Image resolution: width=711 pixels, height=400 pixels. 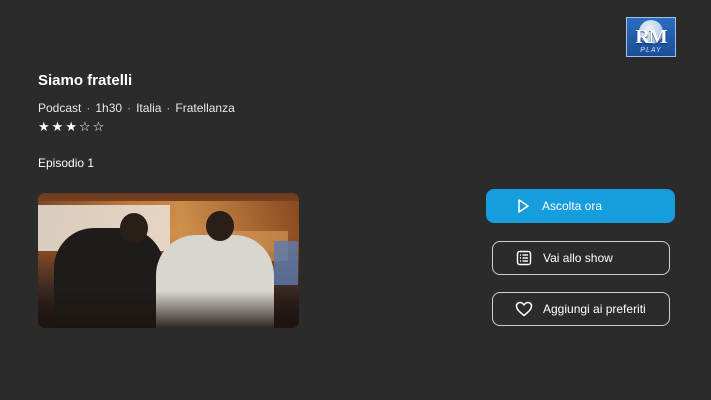 I want to click on rm-play-logo: RM PLAY, so click(x=651, y=37).